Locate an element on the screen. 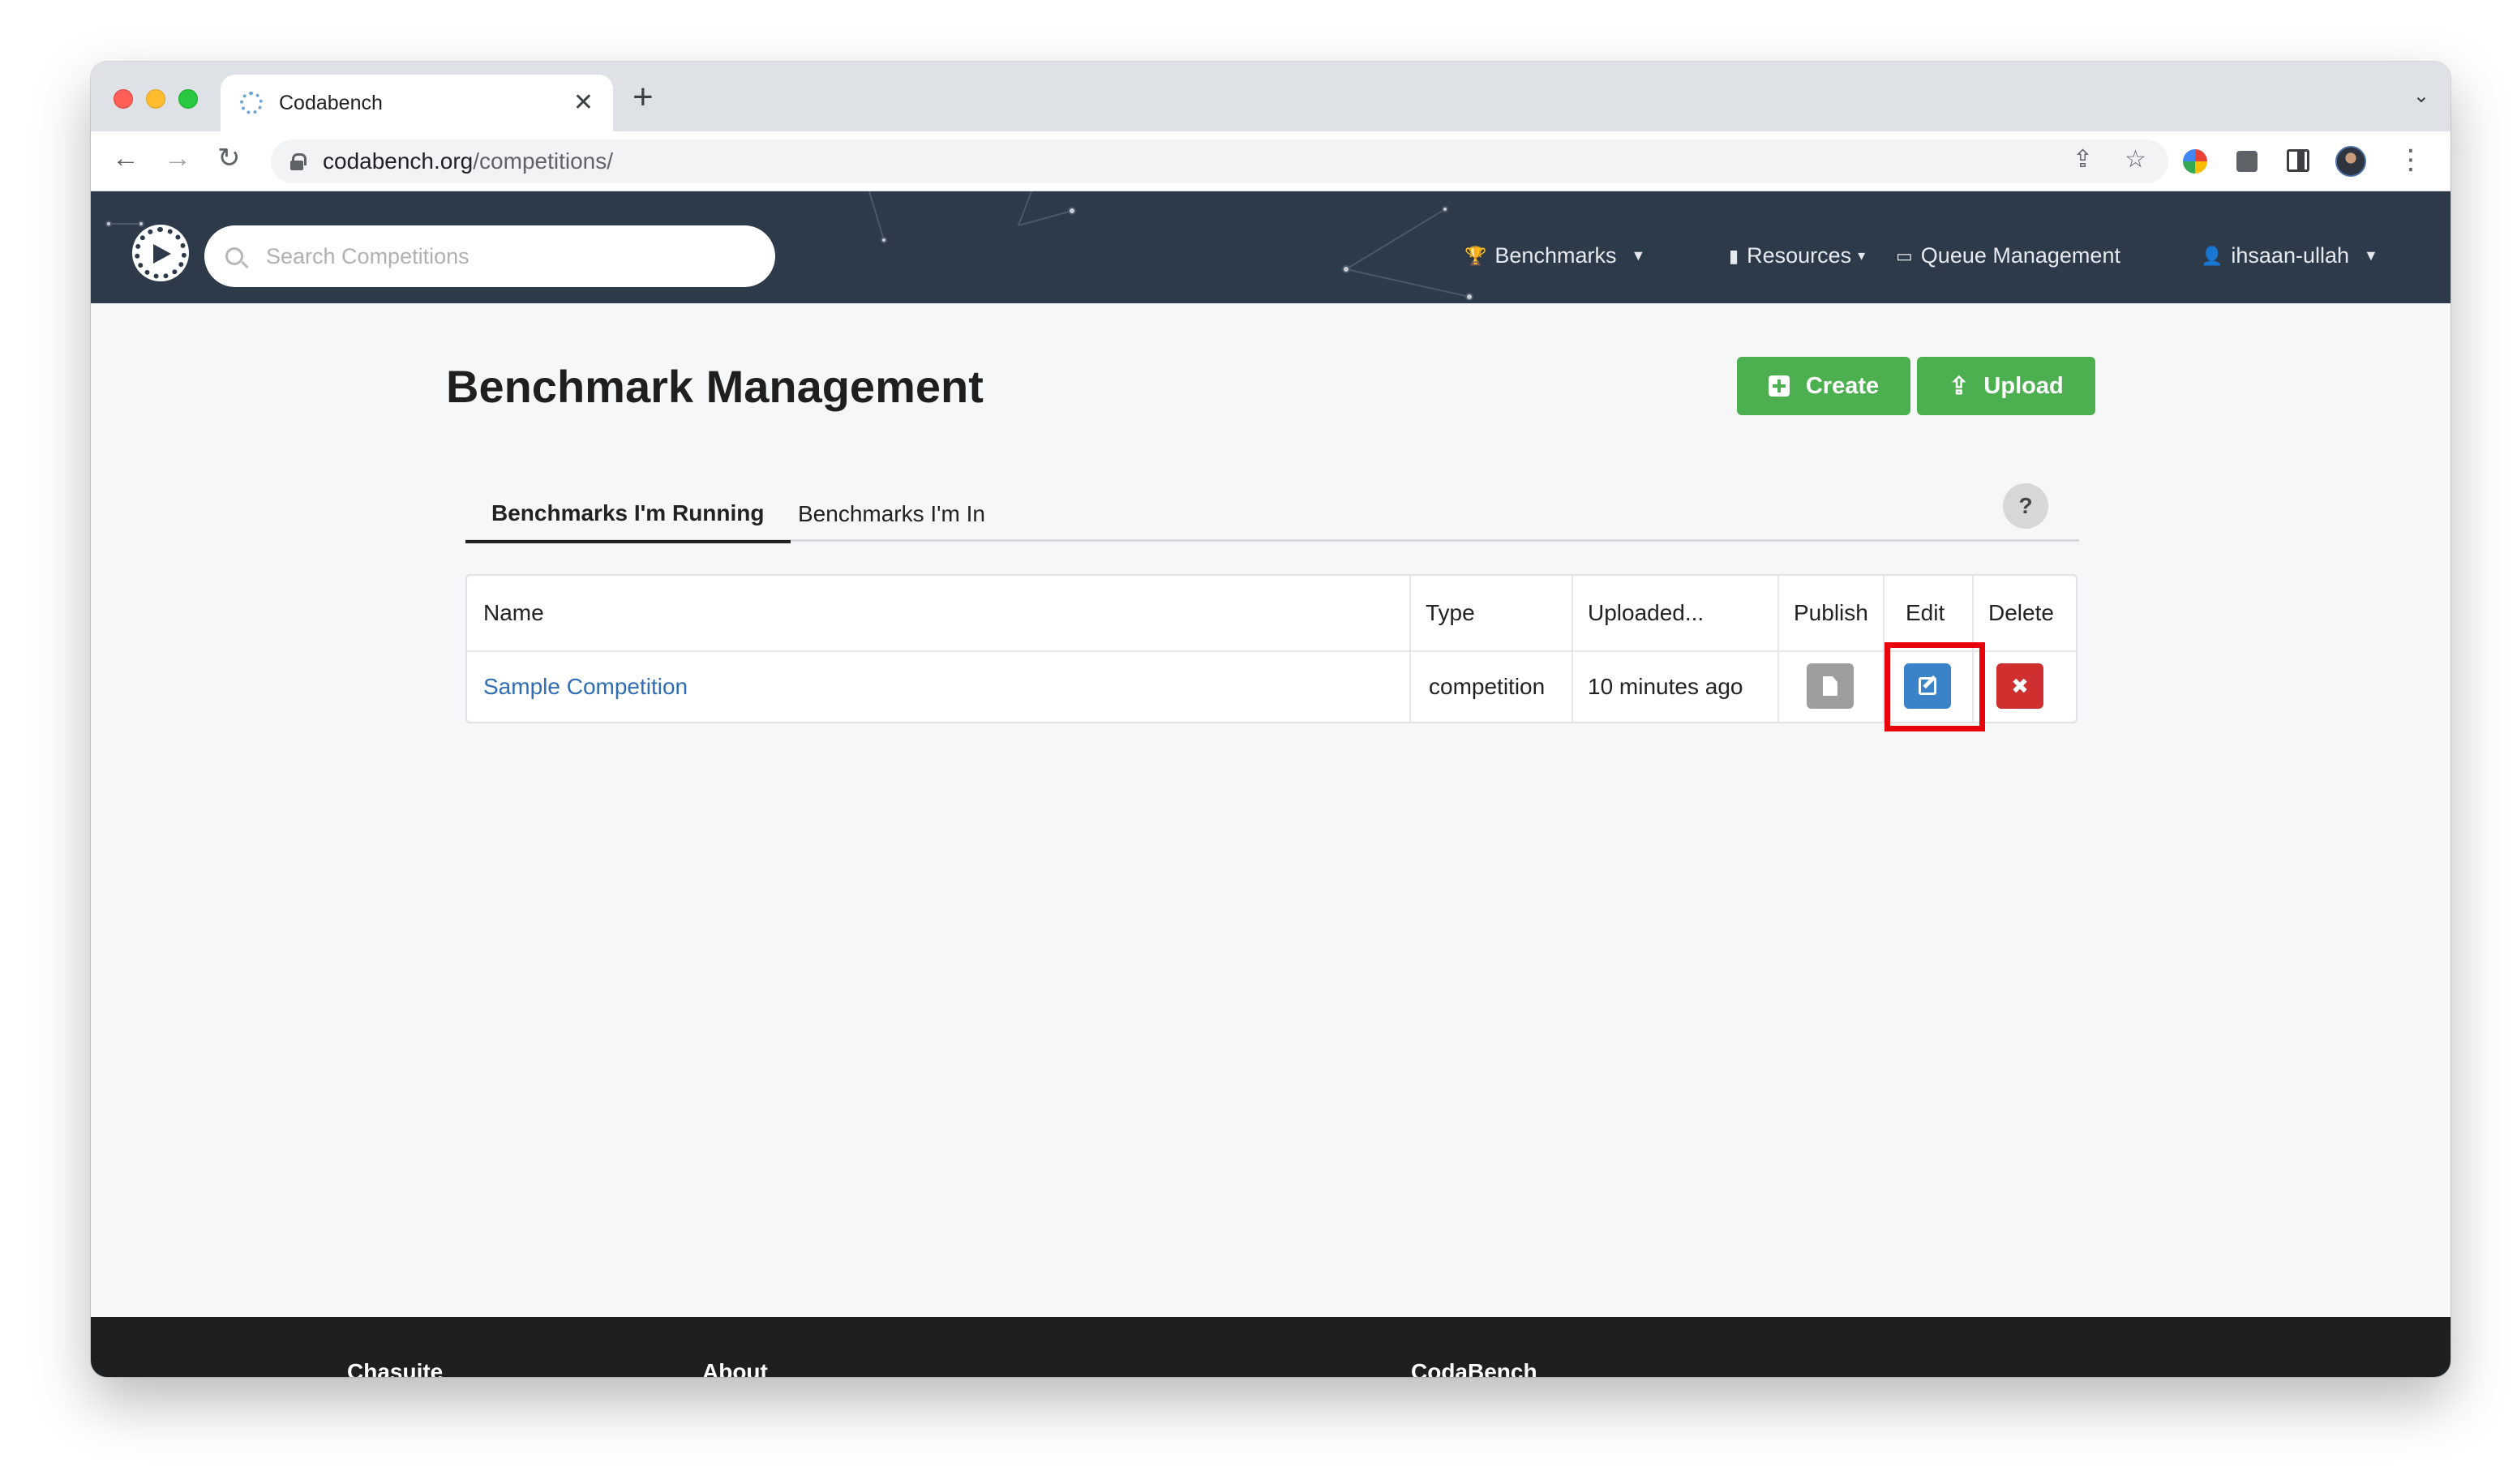  delete-button: ✖ is located at coordinates (2019, 686).